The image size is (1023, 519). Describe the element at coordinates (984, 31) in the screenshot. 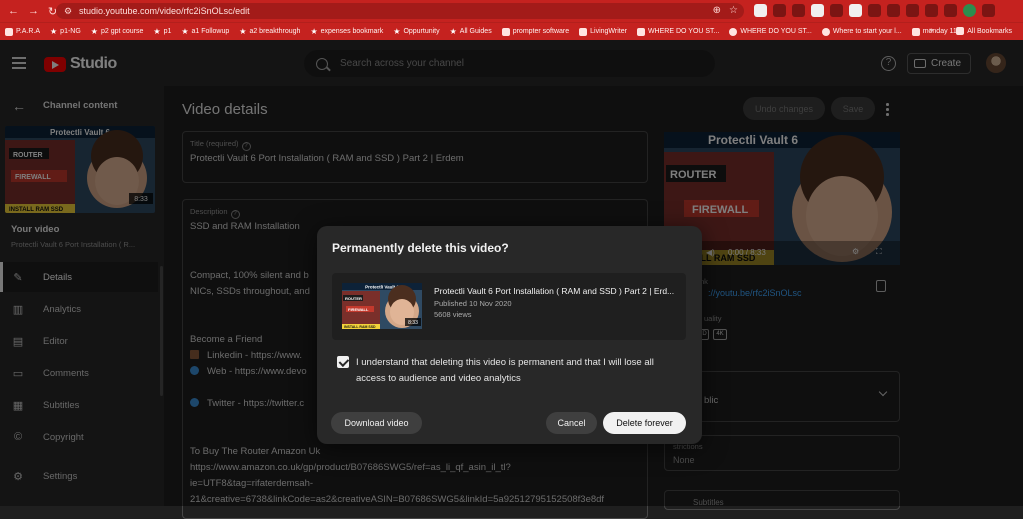

I see `all-bookmarks-button: All Bookmarks` at that location.